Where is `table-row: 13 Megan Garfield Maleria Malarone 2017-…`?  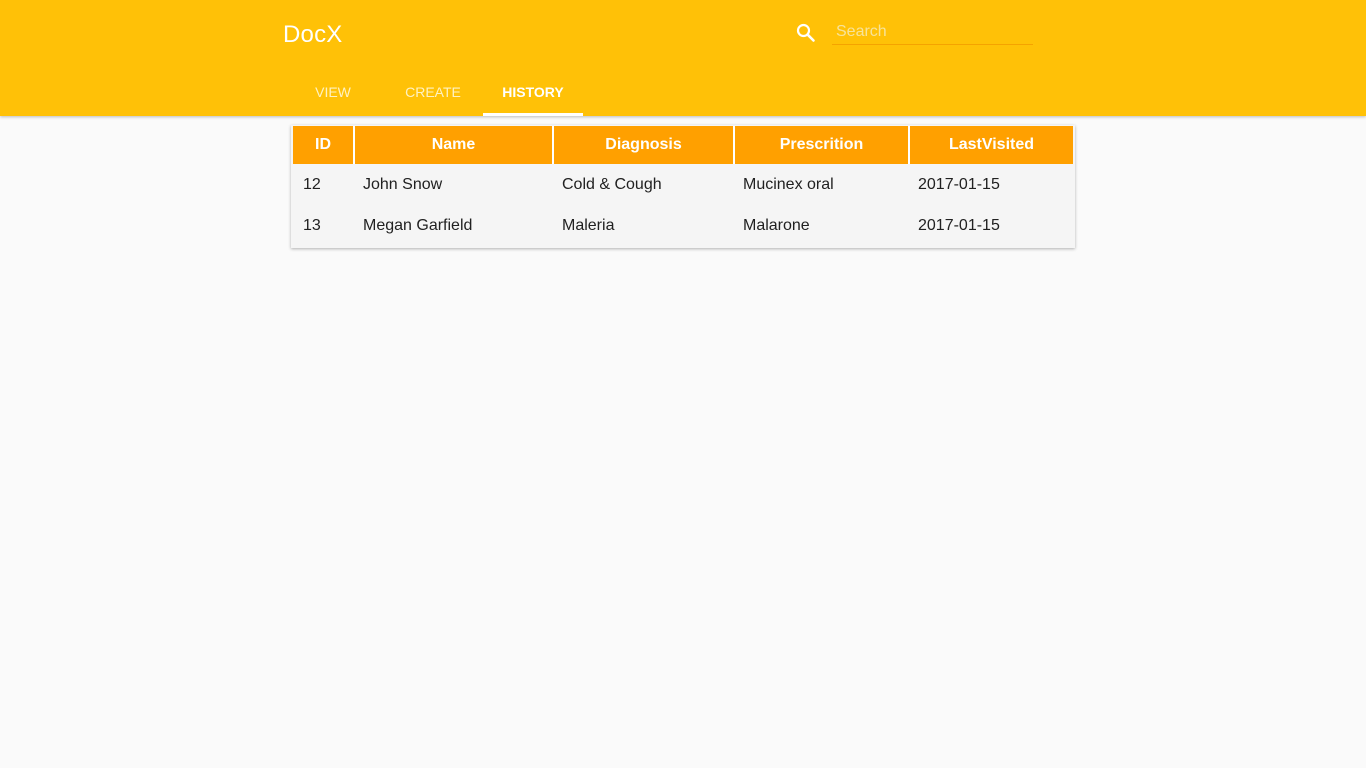
table-row: 13 Megan Garfield Maleria Malarone 2017-… is located at coordinates (683, 225).